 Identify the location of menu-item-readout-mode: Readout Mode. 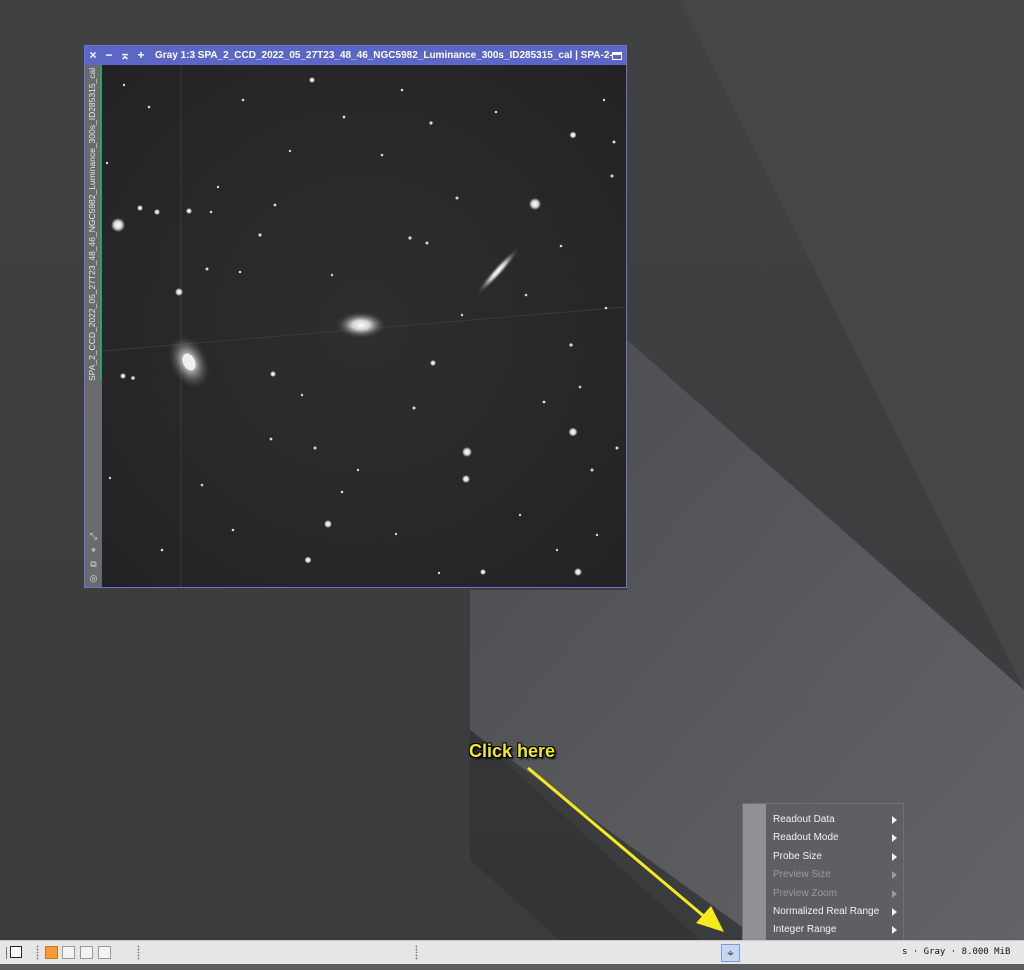
(834, 838).